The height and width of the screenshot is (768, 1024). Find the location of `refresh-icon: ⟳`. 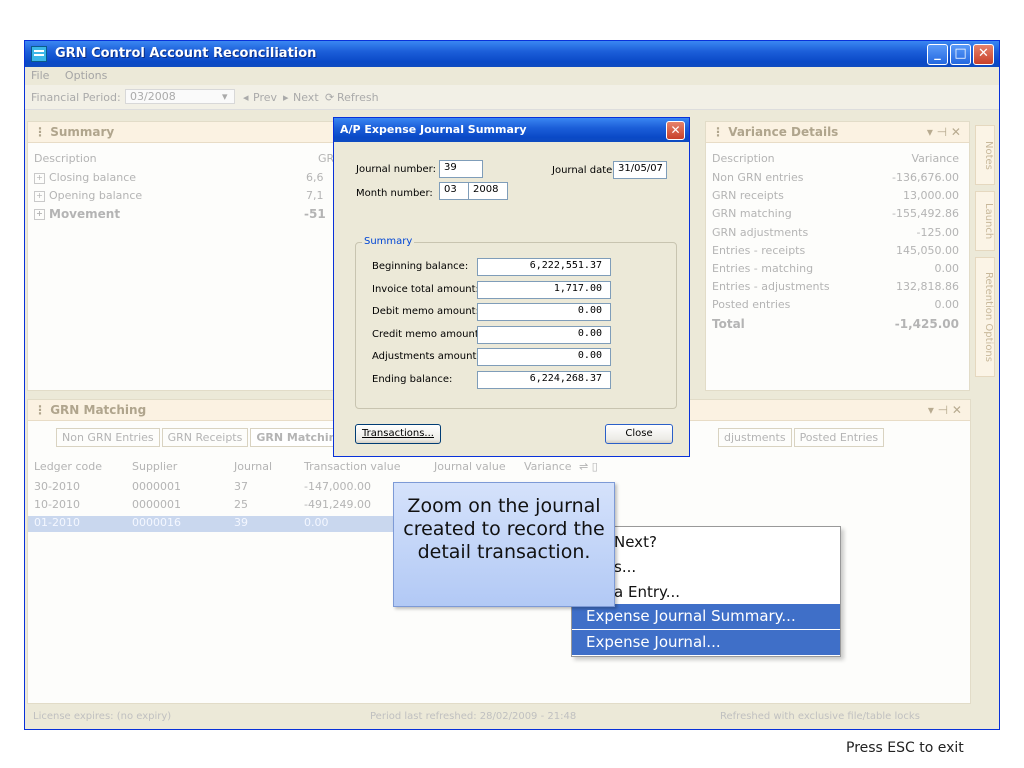

refresh-icon: ⟳ is located at coordinates (330, 97).